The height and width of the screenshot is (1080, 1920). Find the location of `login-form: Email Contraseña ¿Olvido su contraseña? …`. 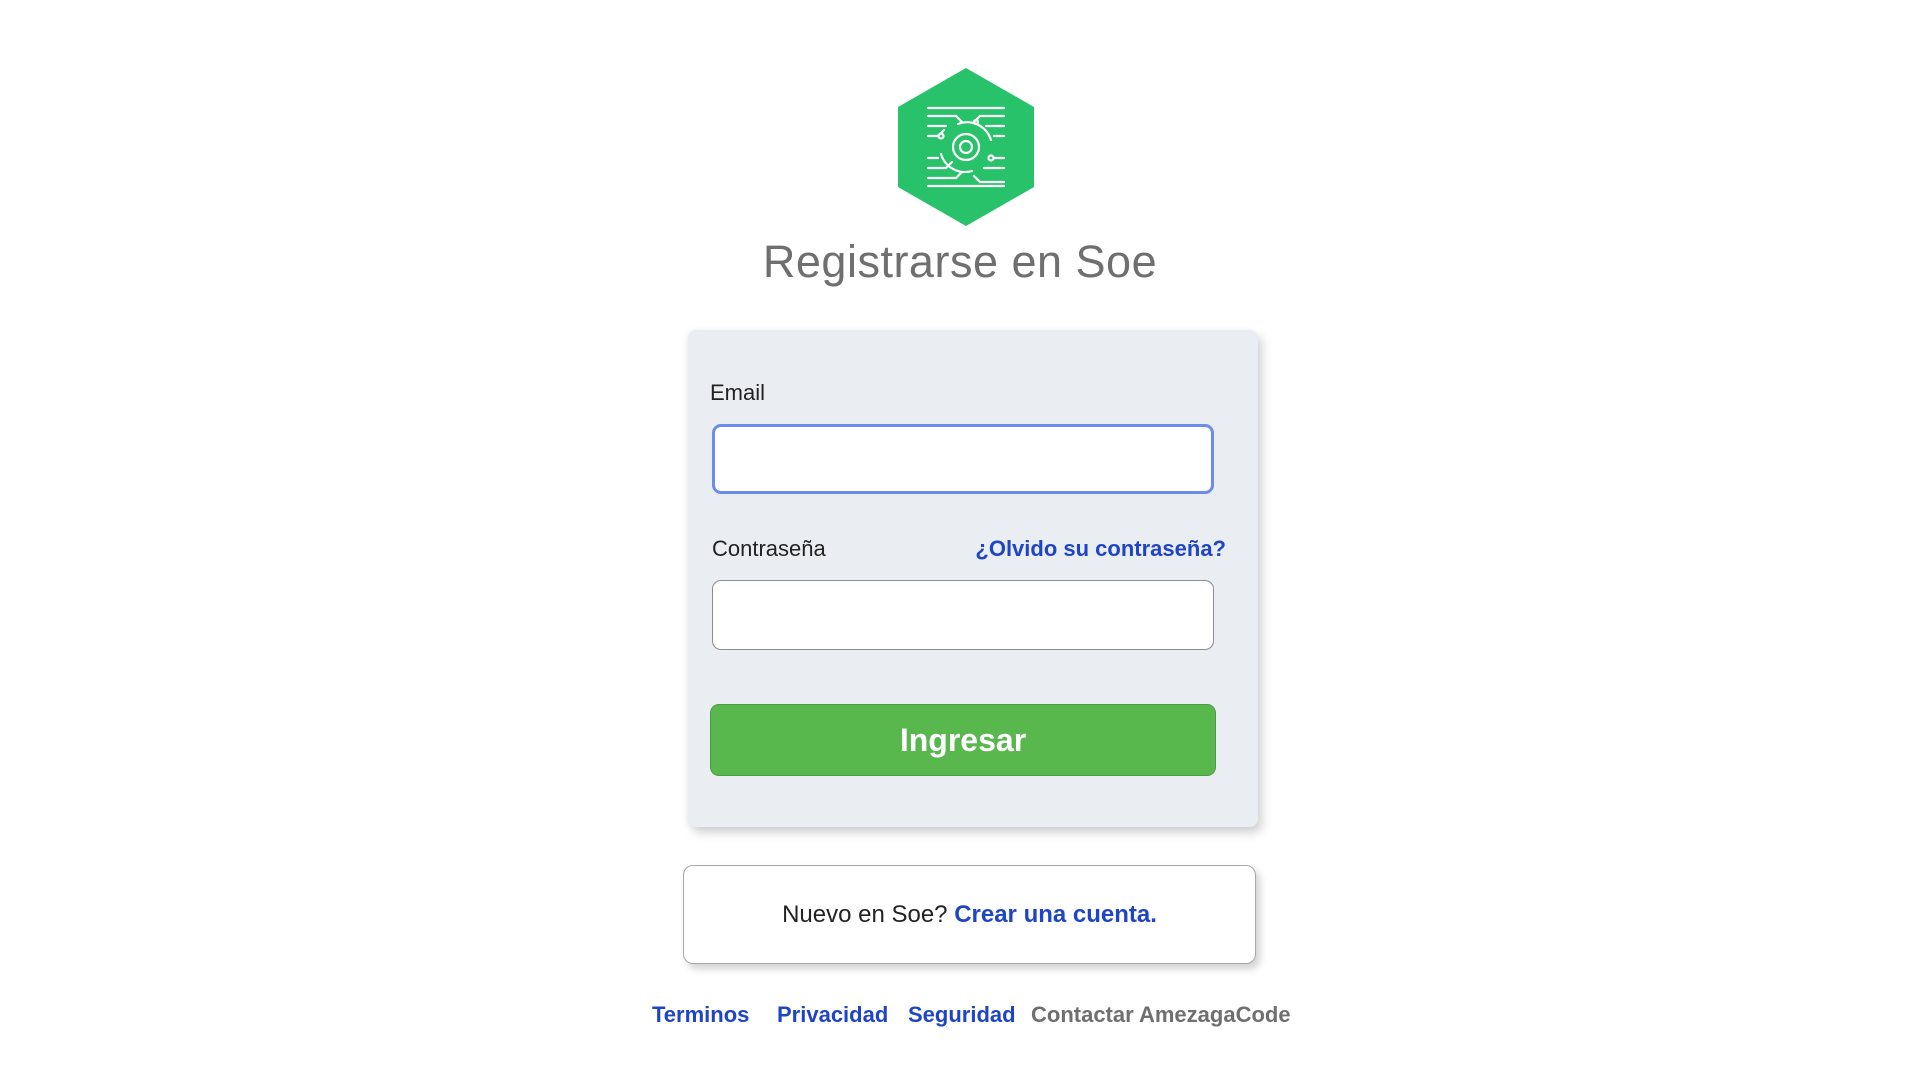

login-form: Email Contraseña ¿Olvido su contraseña? … is located at coordinates (973, 578).